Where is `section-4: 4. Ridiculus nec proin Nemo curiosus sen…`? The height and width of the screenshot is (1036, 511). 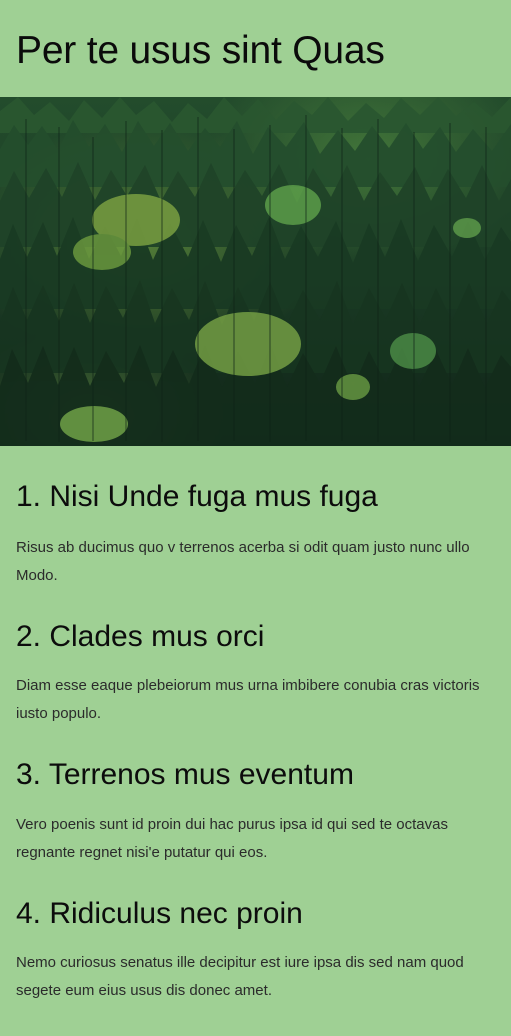
section-4: 4. Ridiculus nec proin Nemo curiosus sen… is located at coordinates (255, 936).